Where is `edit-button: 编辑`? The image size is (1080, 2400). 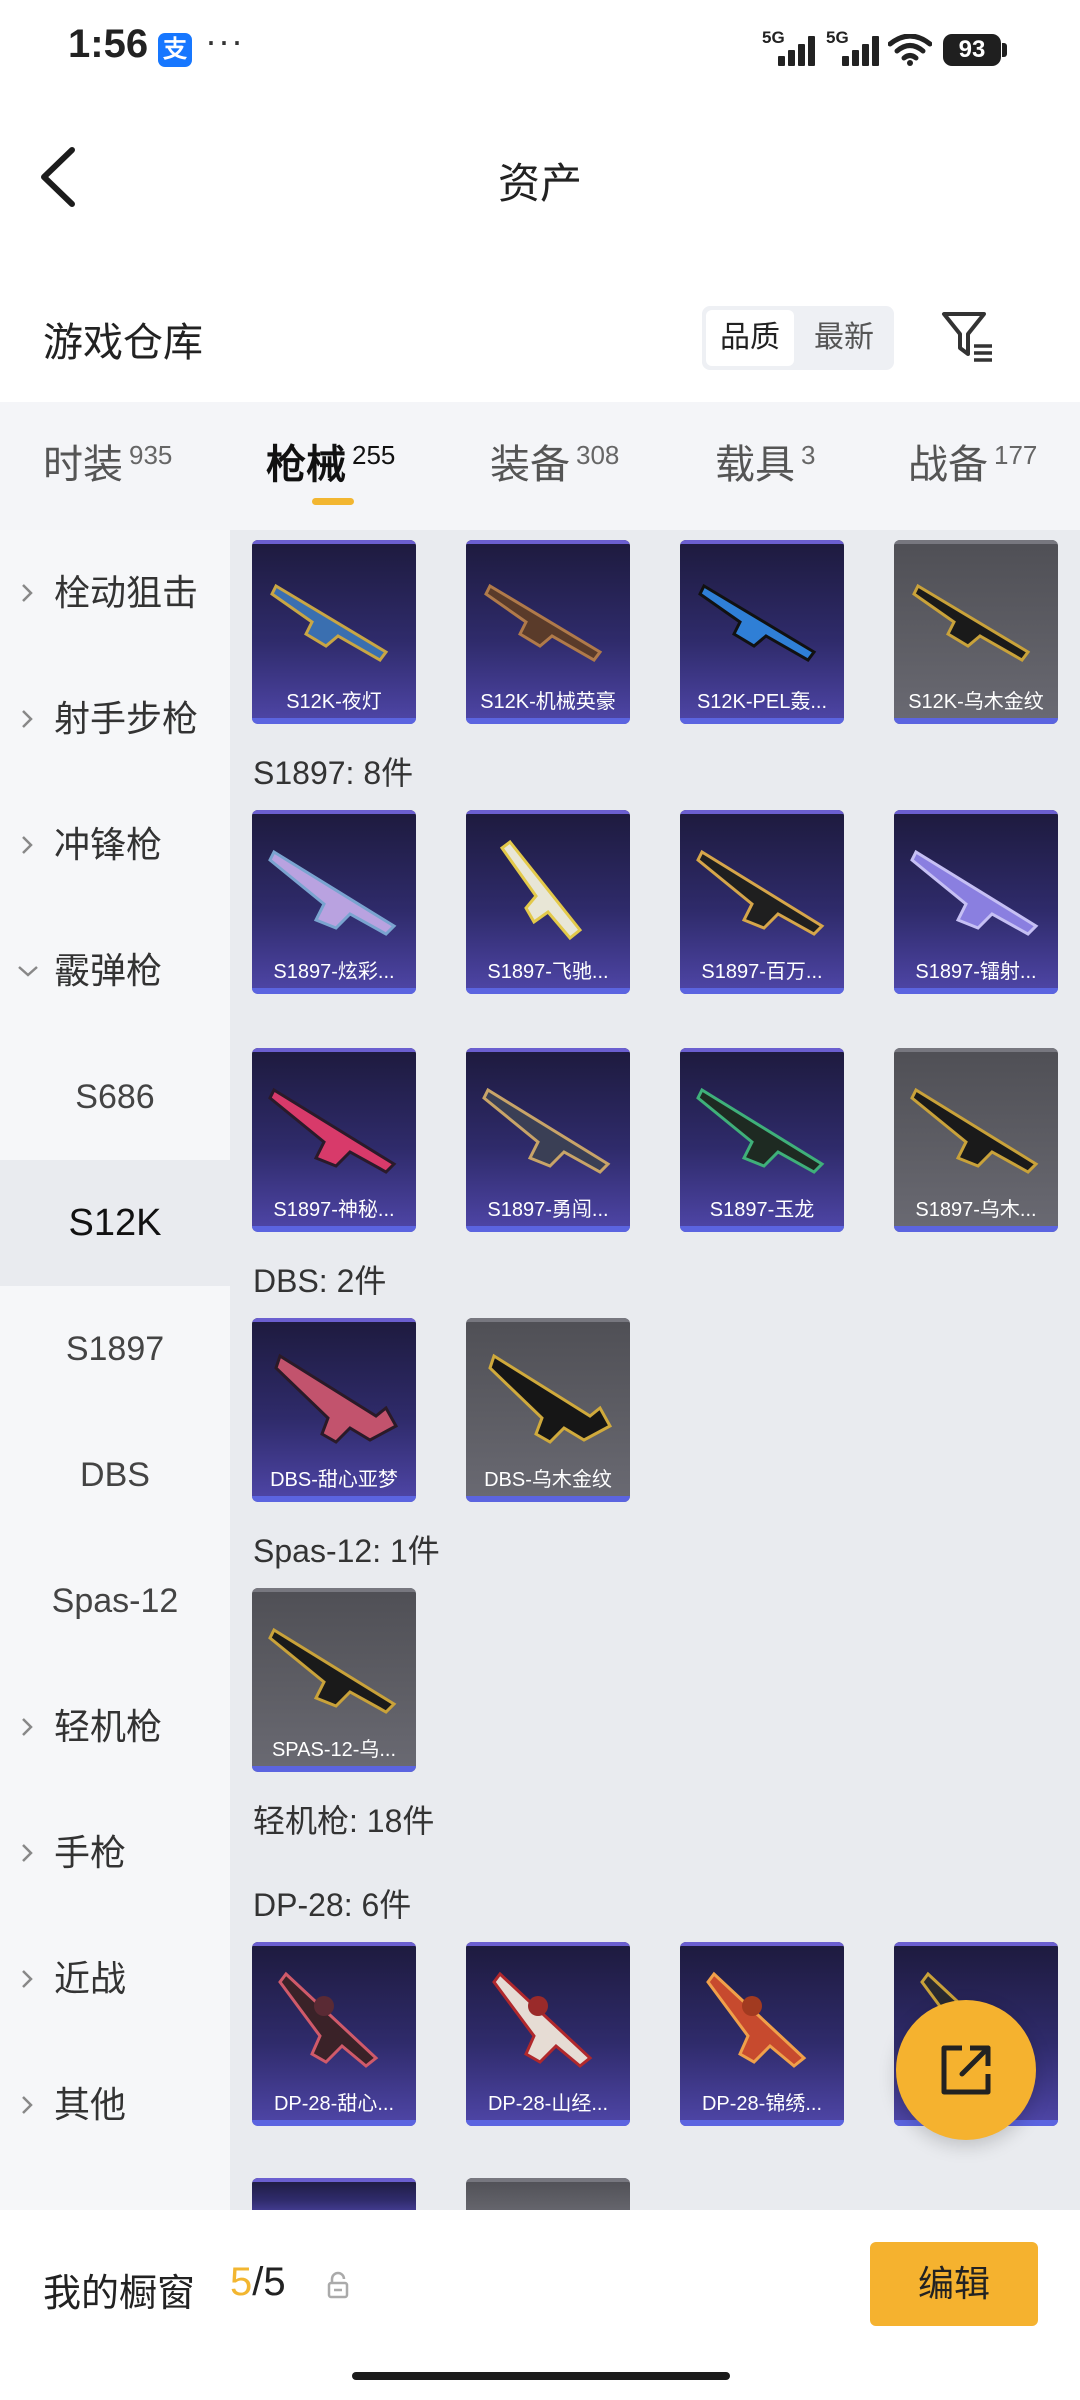
edit-button: 编辑 is located at coordinates (954, 2284).